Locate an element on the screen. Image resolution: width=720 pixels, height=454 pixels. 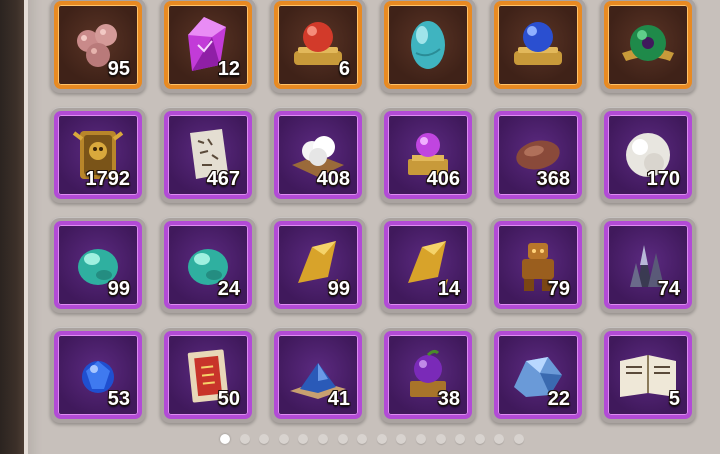
inventory-slot: 406 is located at coordinates (428, 155).